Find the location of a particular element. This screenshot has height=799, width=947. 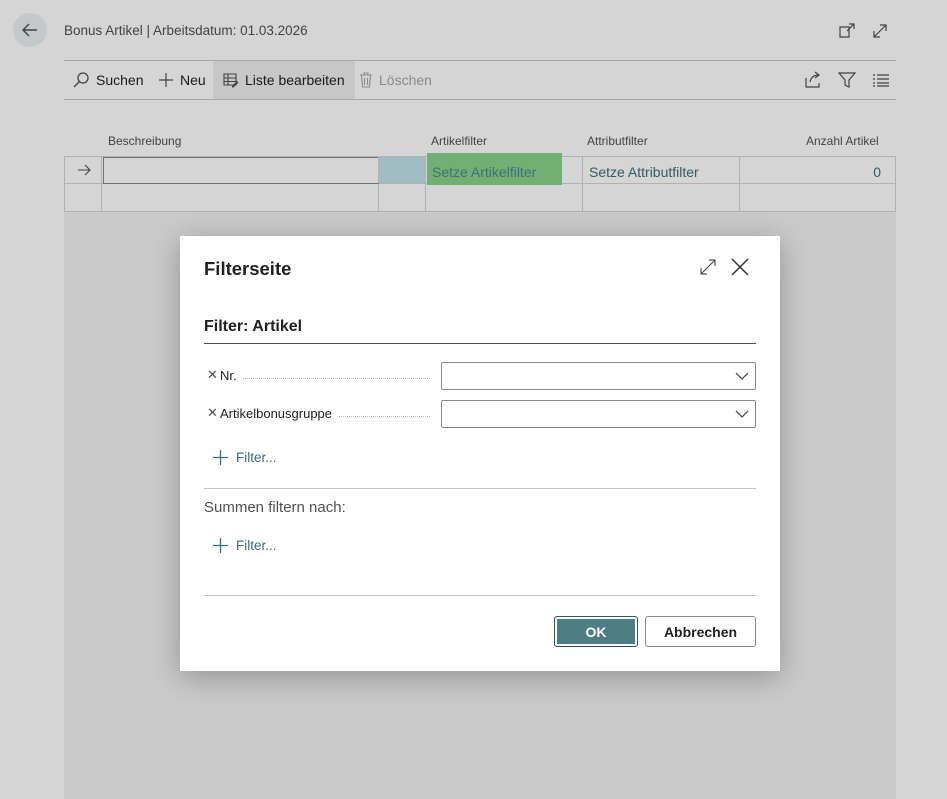

filter-label-nr: Nr. is located at coordinates (231, 375).